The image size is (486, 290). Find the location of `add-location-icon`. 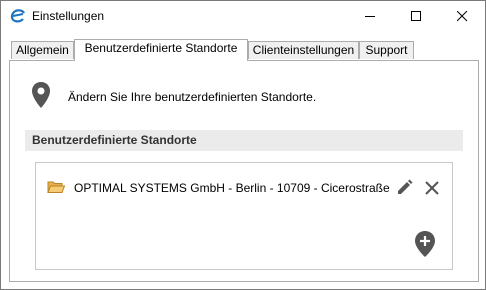

add-location-icon is located at coordinates (425, 245).